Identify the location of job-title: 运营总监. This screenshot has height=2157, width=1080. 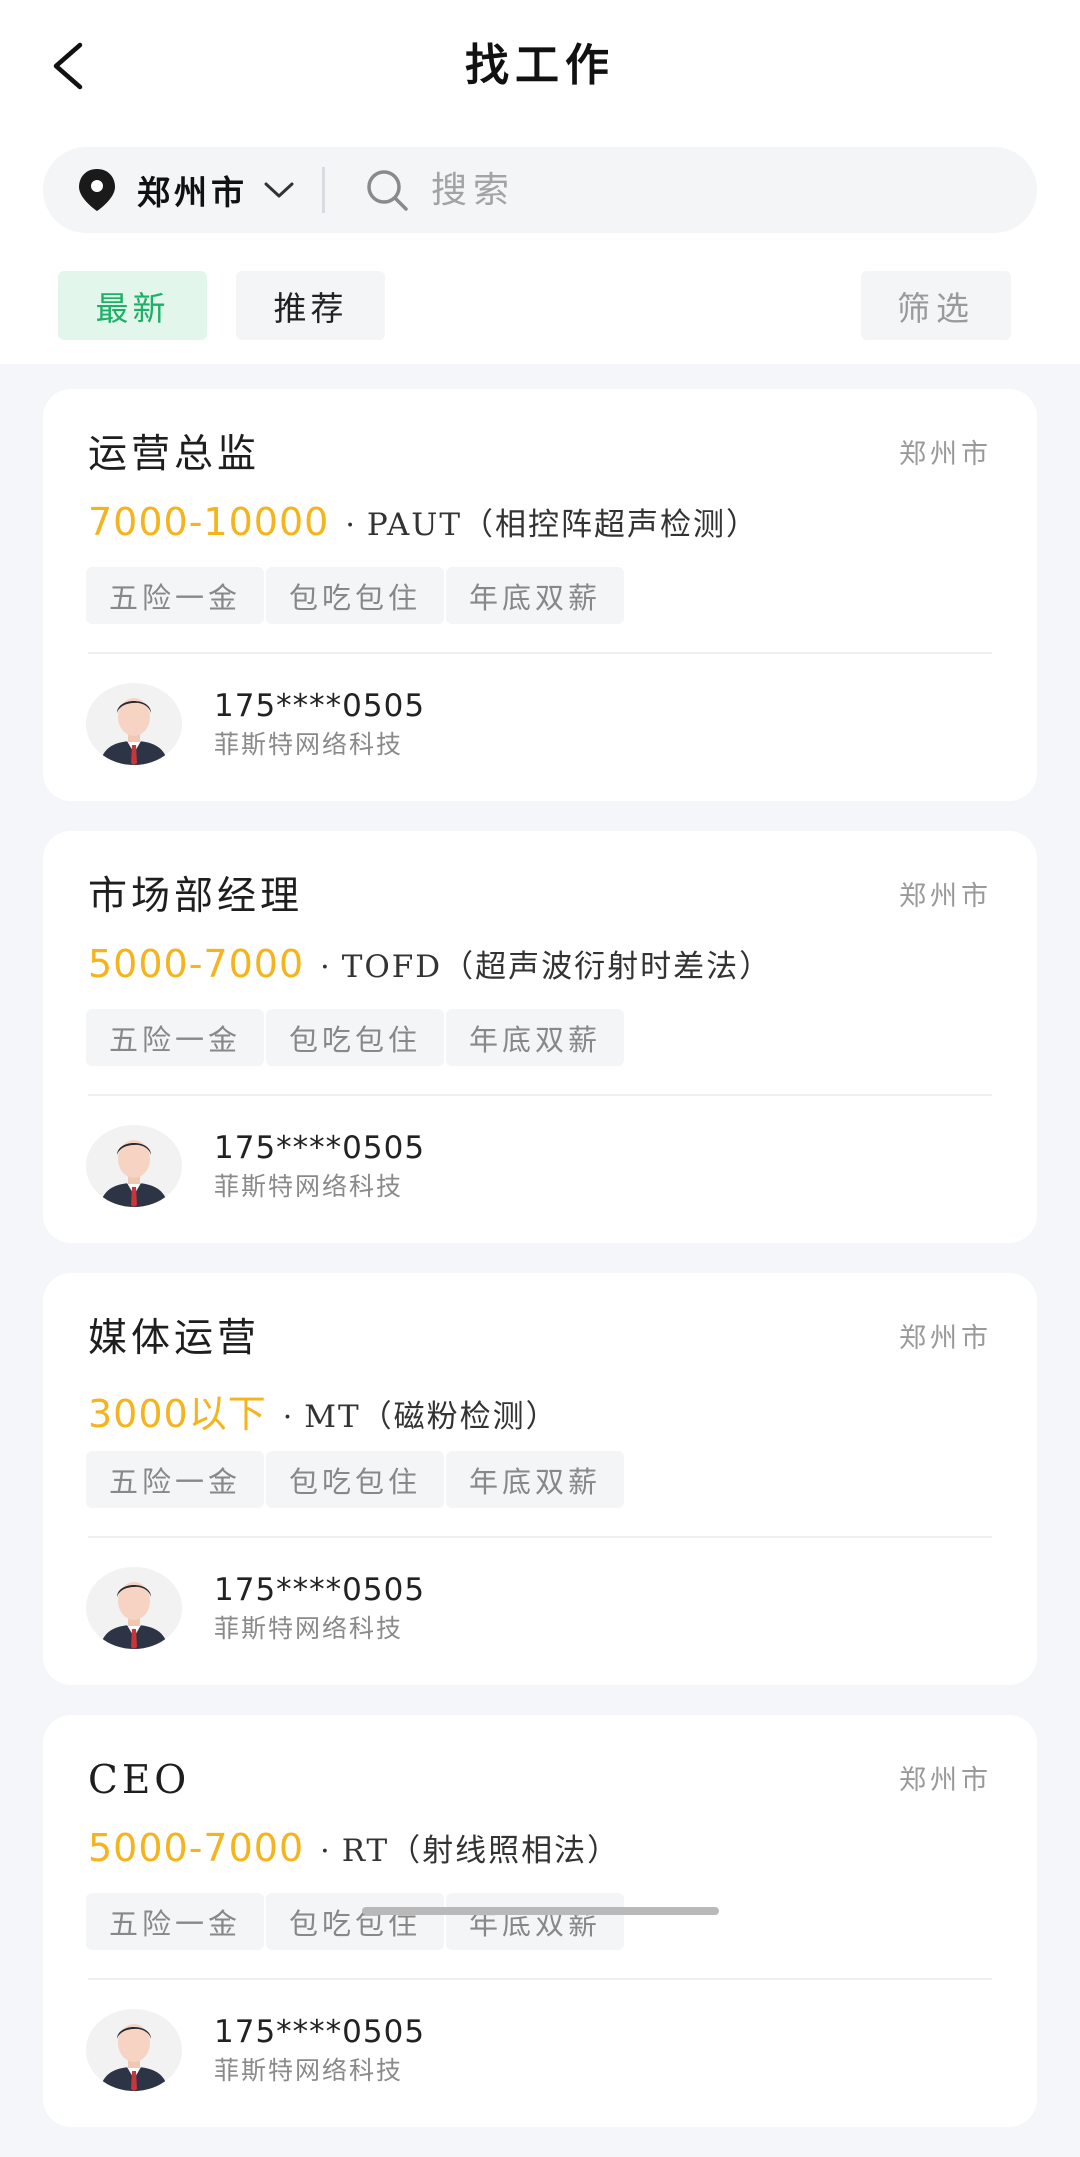
(174, 454).